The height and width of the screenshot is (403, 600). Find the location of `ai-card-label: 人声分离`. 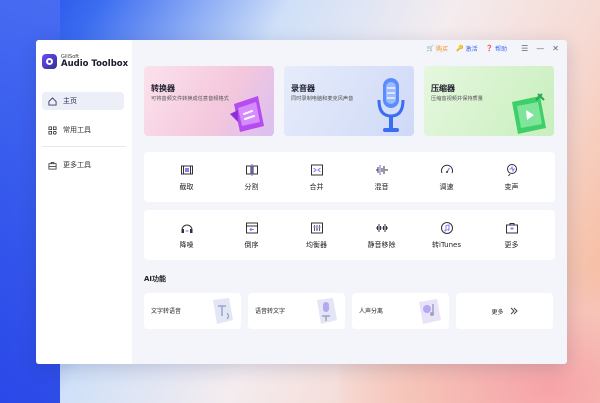

ai-card-label: 人声分离 is located at coordinates (371, 311).